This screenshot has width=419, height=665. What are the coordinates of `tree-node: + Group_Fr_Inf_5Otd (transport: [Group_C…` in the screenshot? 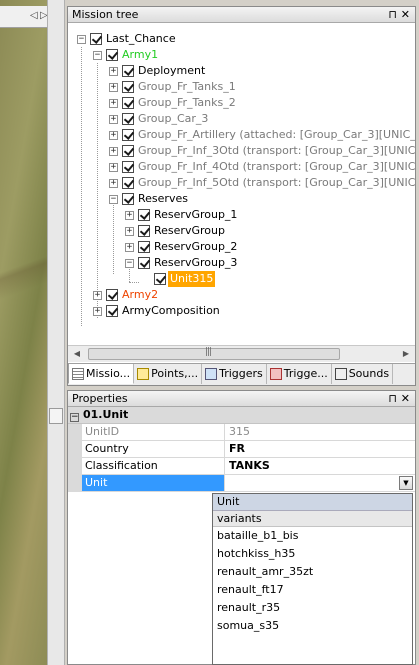 It's located at (262, 183).